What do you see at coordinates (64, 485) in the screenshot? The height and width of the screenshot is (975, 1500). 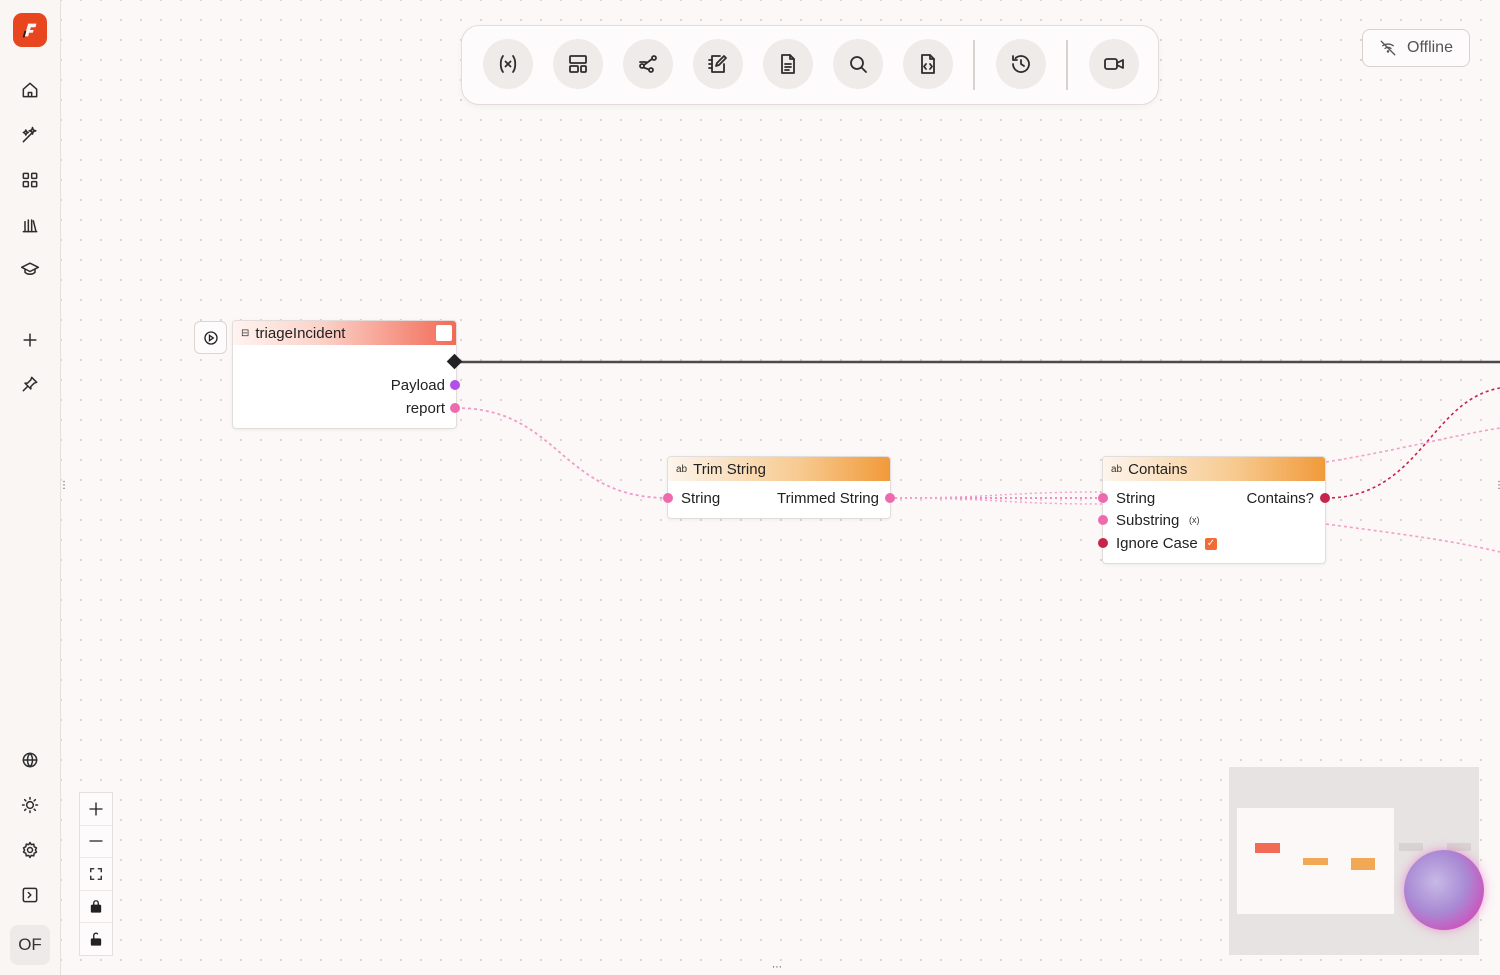 I see `left-resize-handle: ⋮` at bounding box center [64, 485].